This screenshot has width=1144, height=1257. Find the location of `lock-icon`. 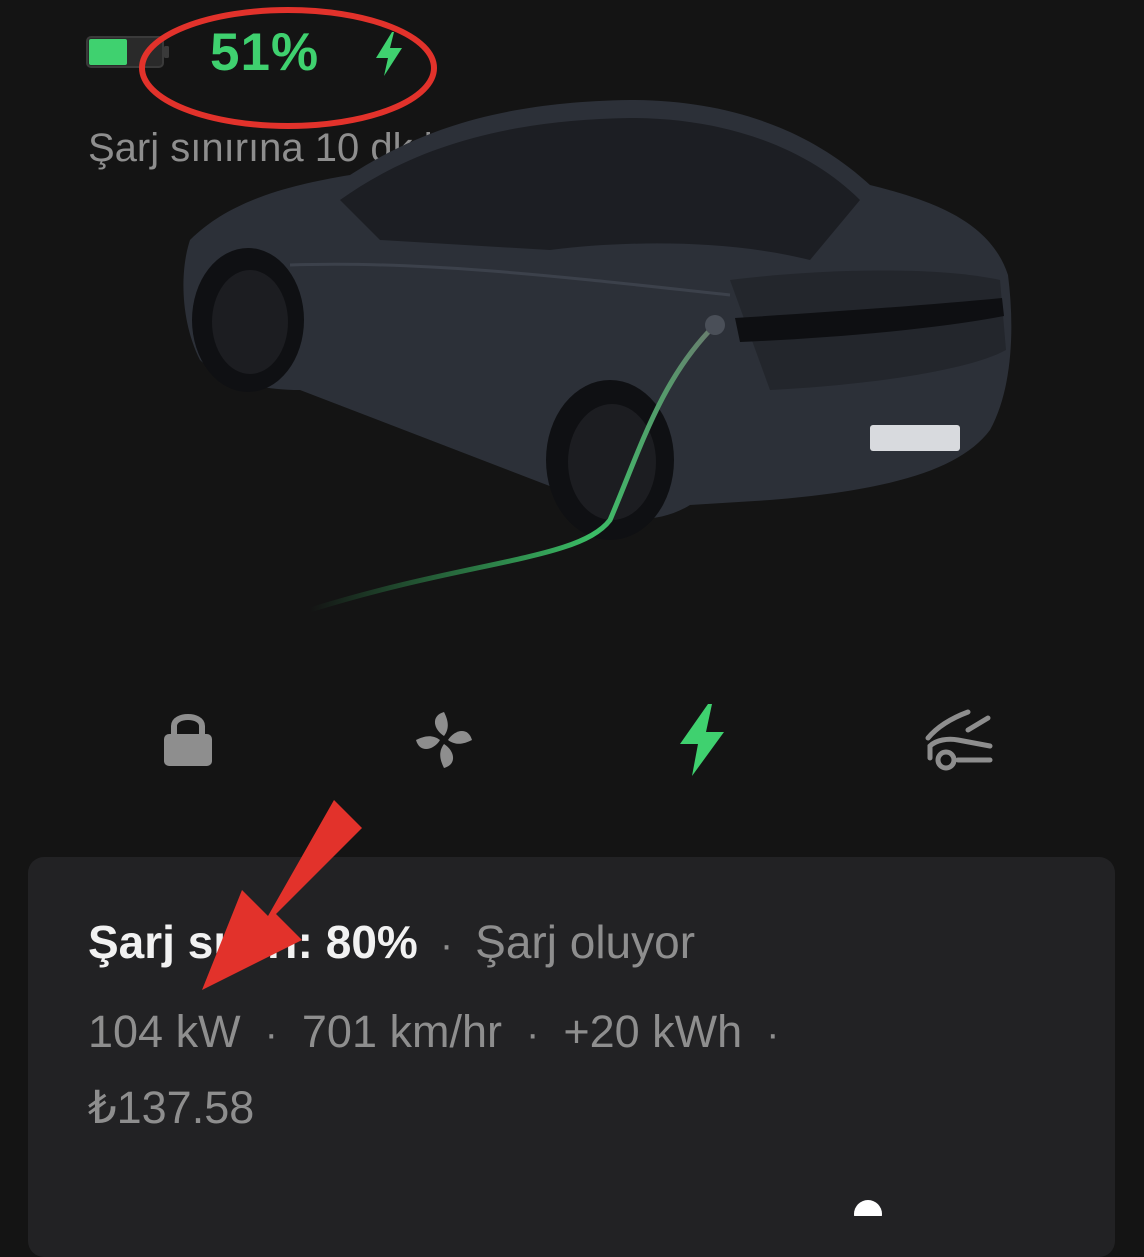

lock-icon is located at coordinates (188, 740).